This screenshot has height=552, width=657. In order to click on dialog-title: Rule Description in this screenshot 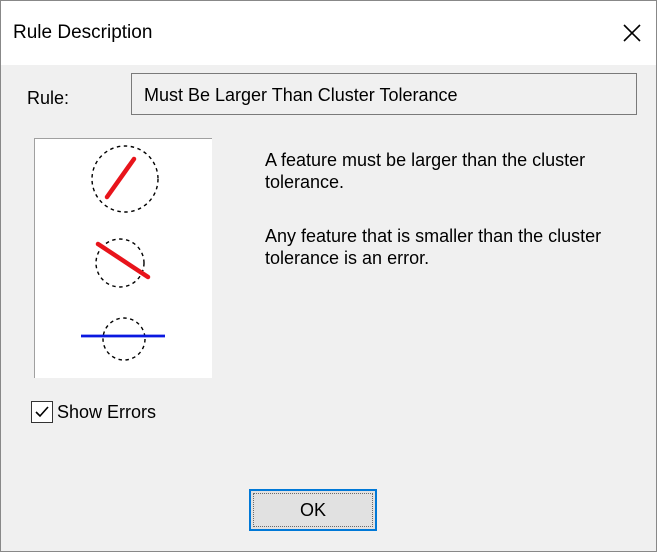, I will do `click(83, 32)`.